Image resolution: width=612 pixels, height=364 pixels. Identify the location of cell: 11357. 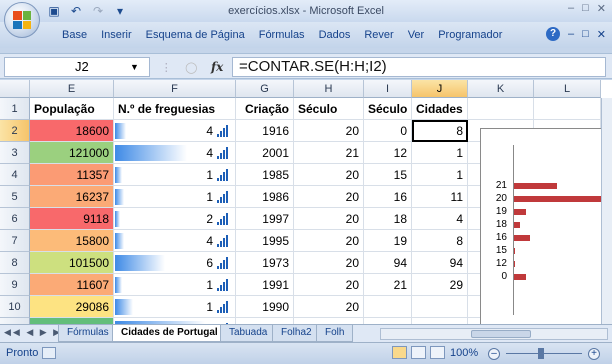
(72, 175).